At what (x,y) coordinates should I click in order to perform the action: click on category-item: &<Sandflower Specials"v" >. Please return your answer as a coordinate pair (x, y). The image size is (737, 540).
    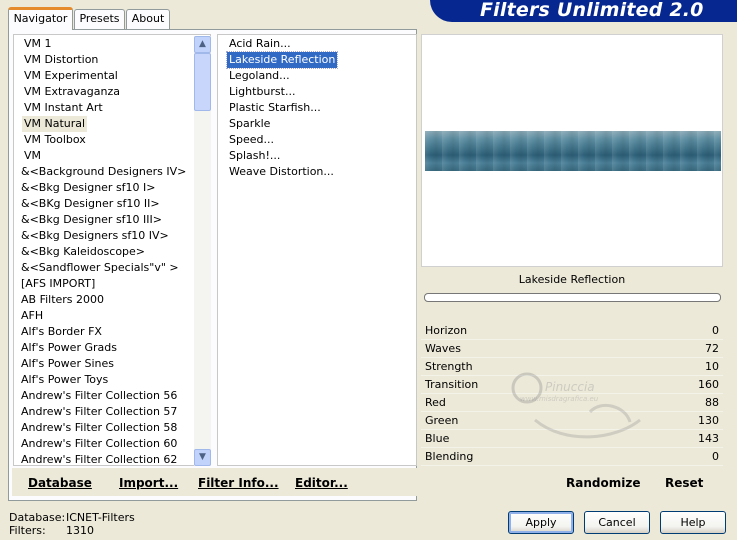
    Looking at the image, I should click on (100, 268).